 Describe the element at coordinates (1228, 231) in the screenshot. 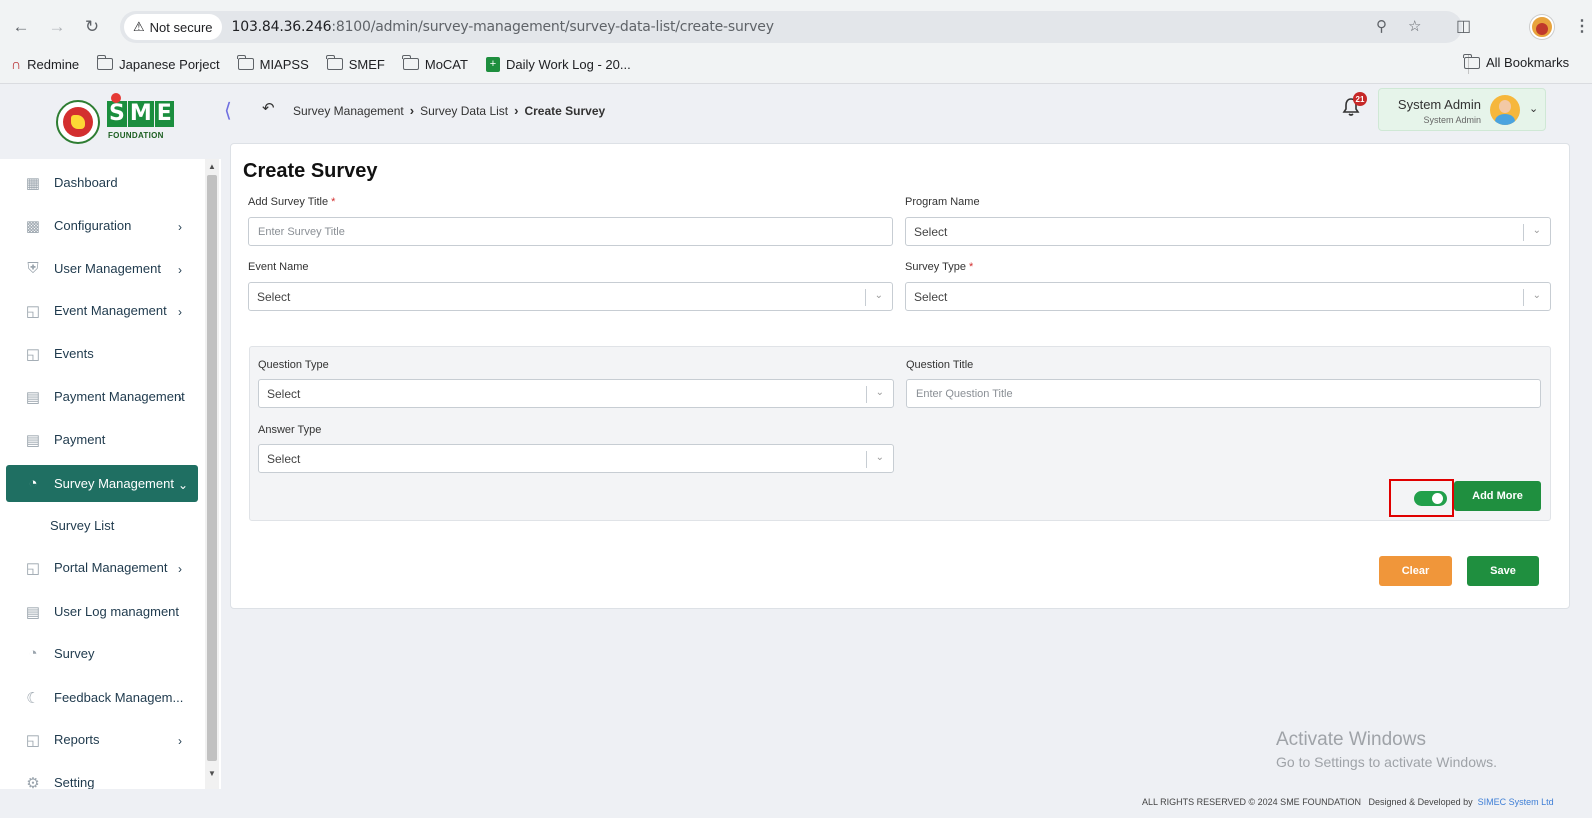

I see `program-name-select: Select ⌄` at that location.